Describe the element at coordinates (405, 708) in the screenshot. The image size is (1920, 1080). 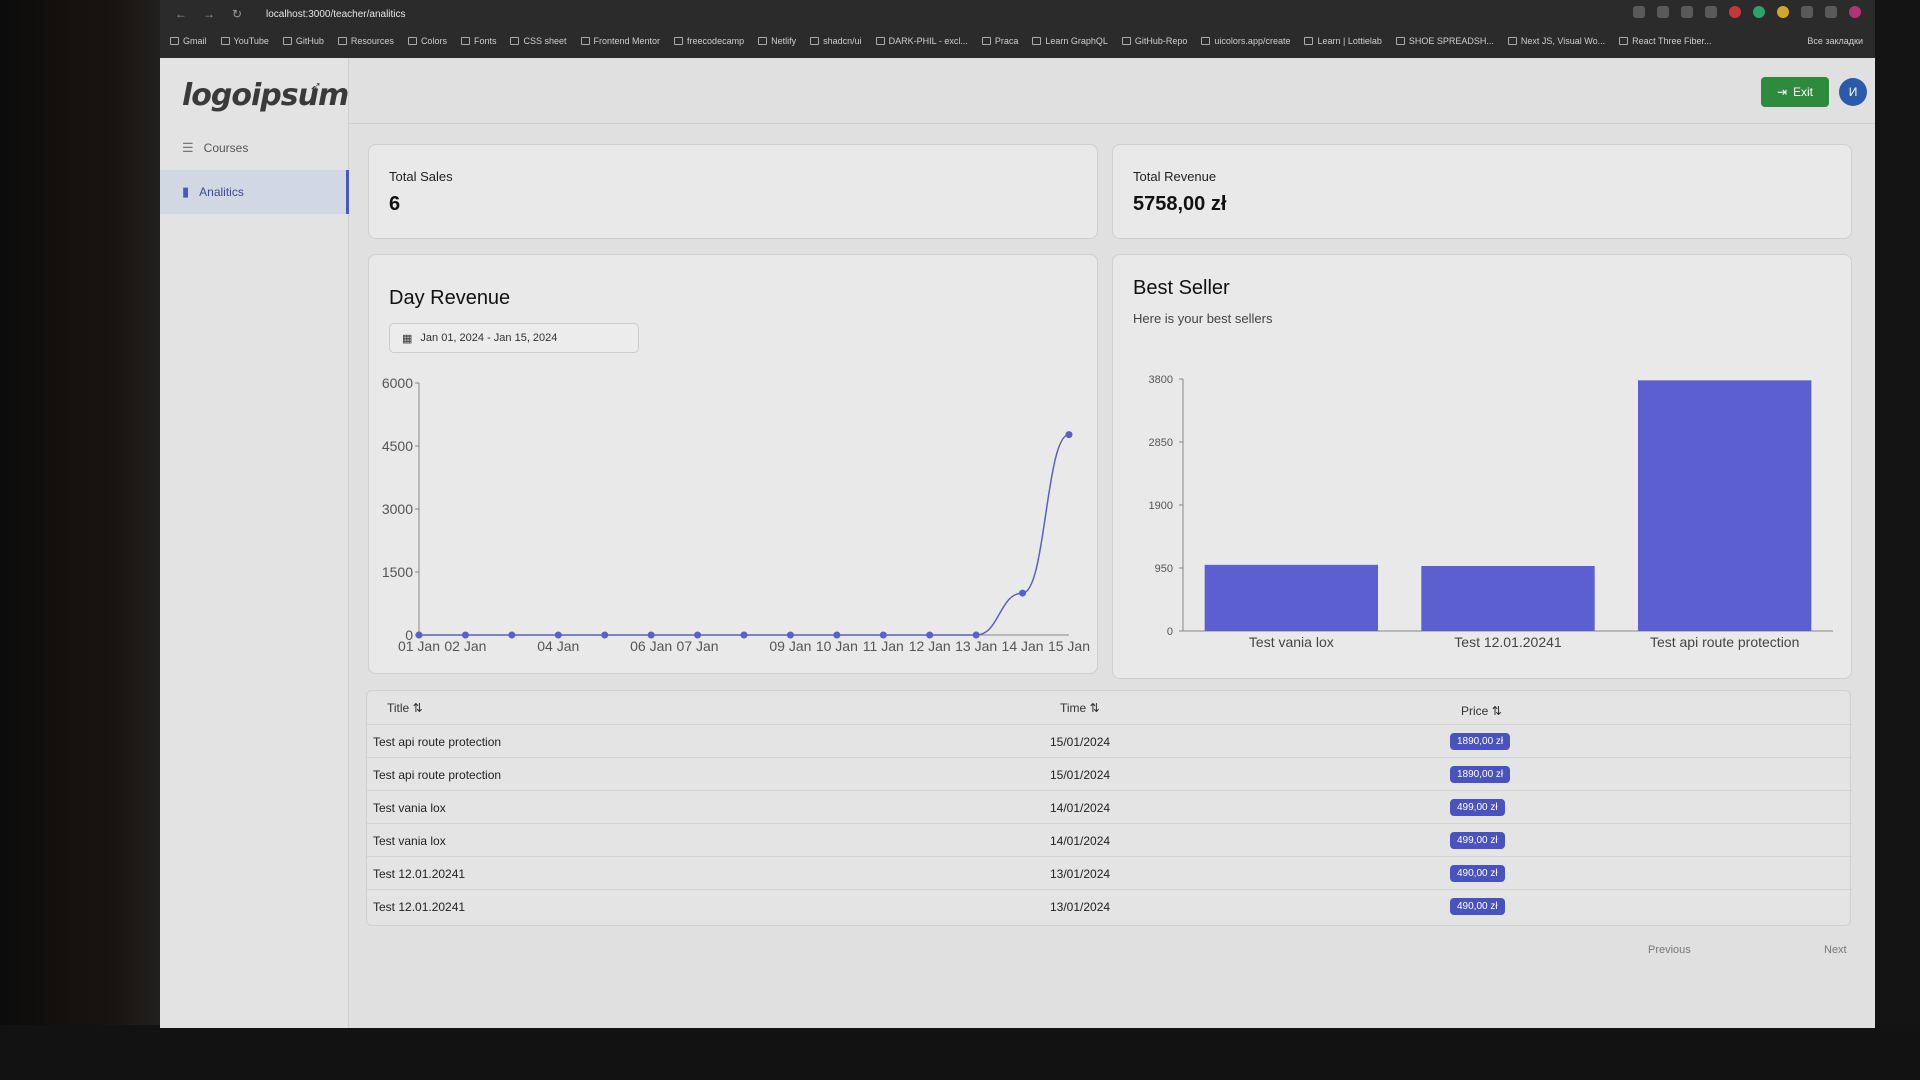
I see `title-column-header: Title ⇅` at that location.